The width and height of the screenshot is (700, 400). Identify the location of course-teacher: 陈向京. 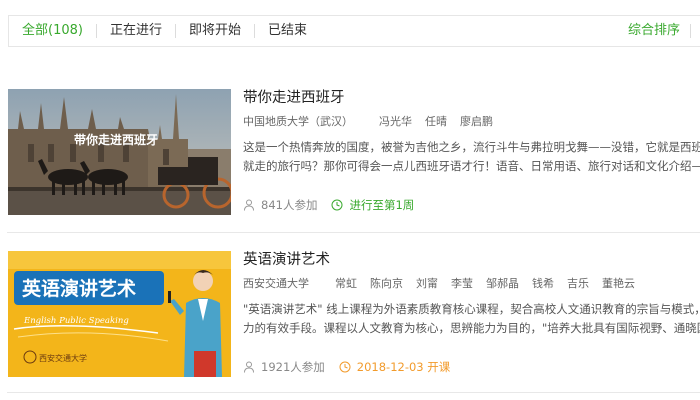
(386, 283).